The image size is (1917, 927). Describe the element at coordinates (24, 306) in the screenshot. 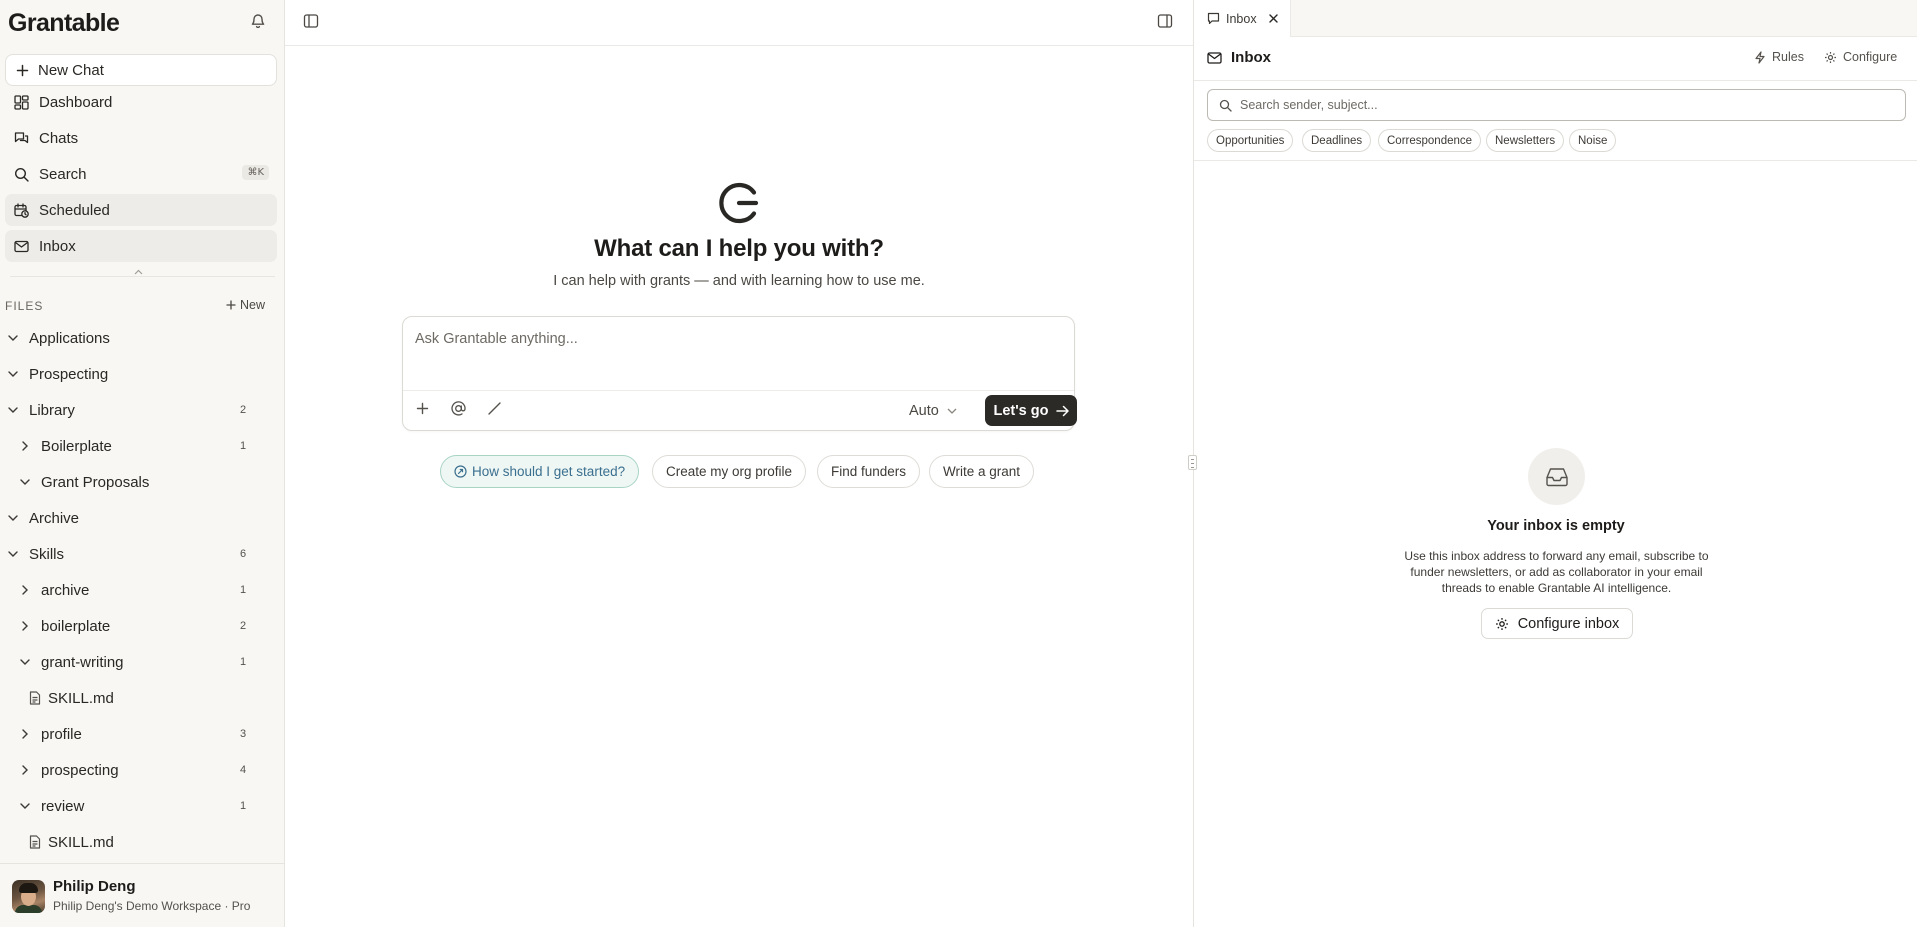

I see `files-section-label: FILES` at that location.